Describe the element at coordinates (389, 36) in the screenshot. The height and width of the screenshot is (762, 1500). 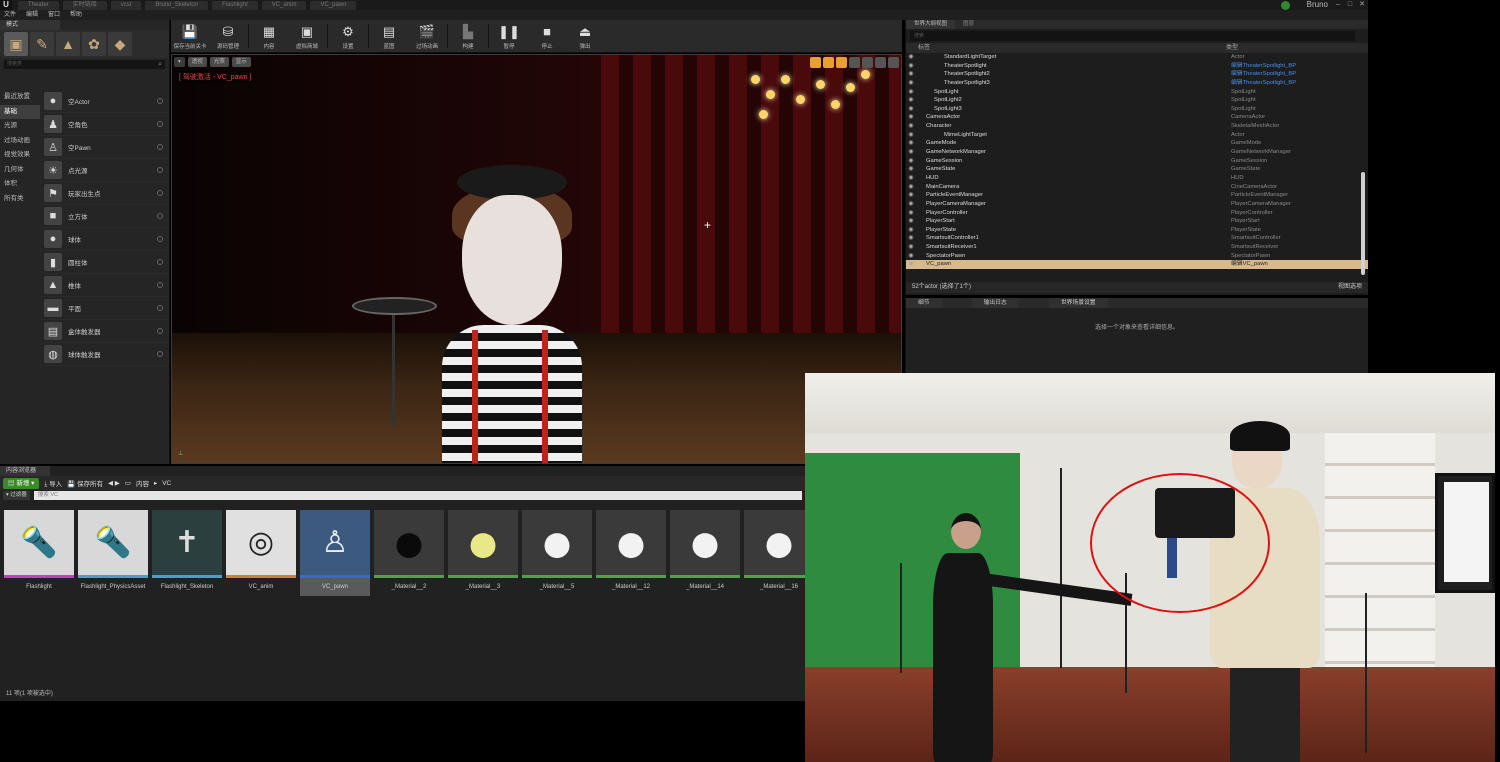
I see `blueprints-button: ▤ 蓝图` at that location.